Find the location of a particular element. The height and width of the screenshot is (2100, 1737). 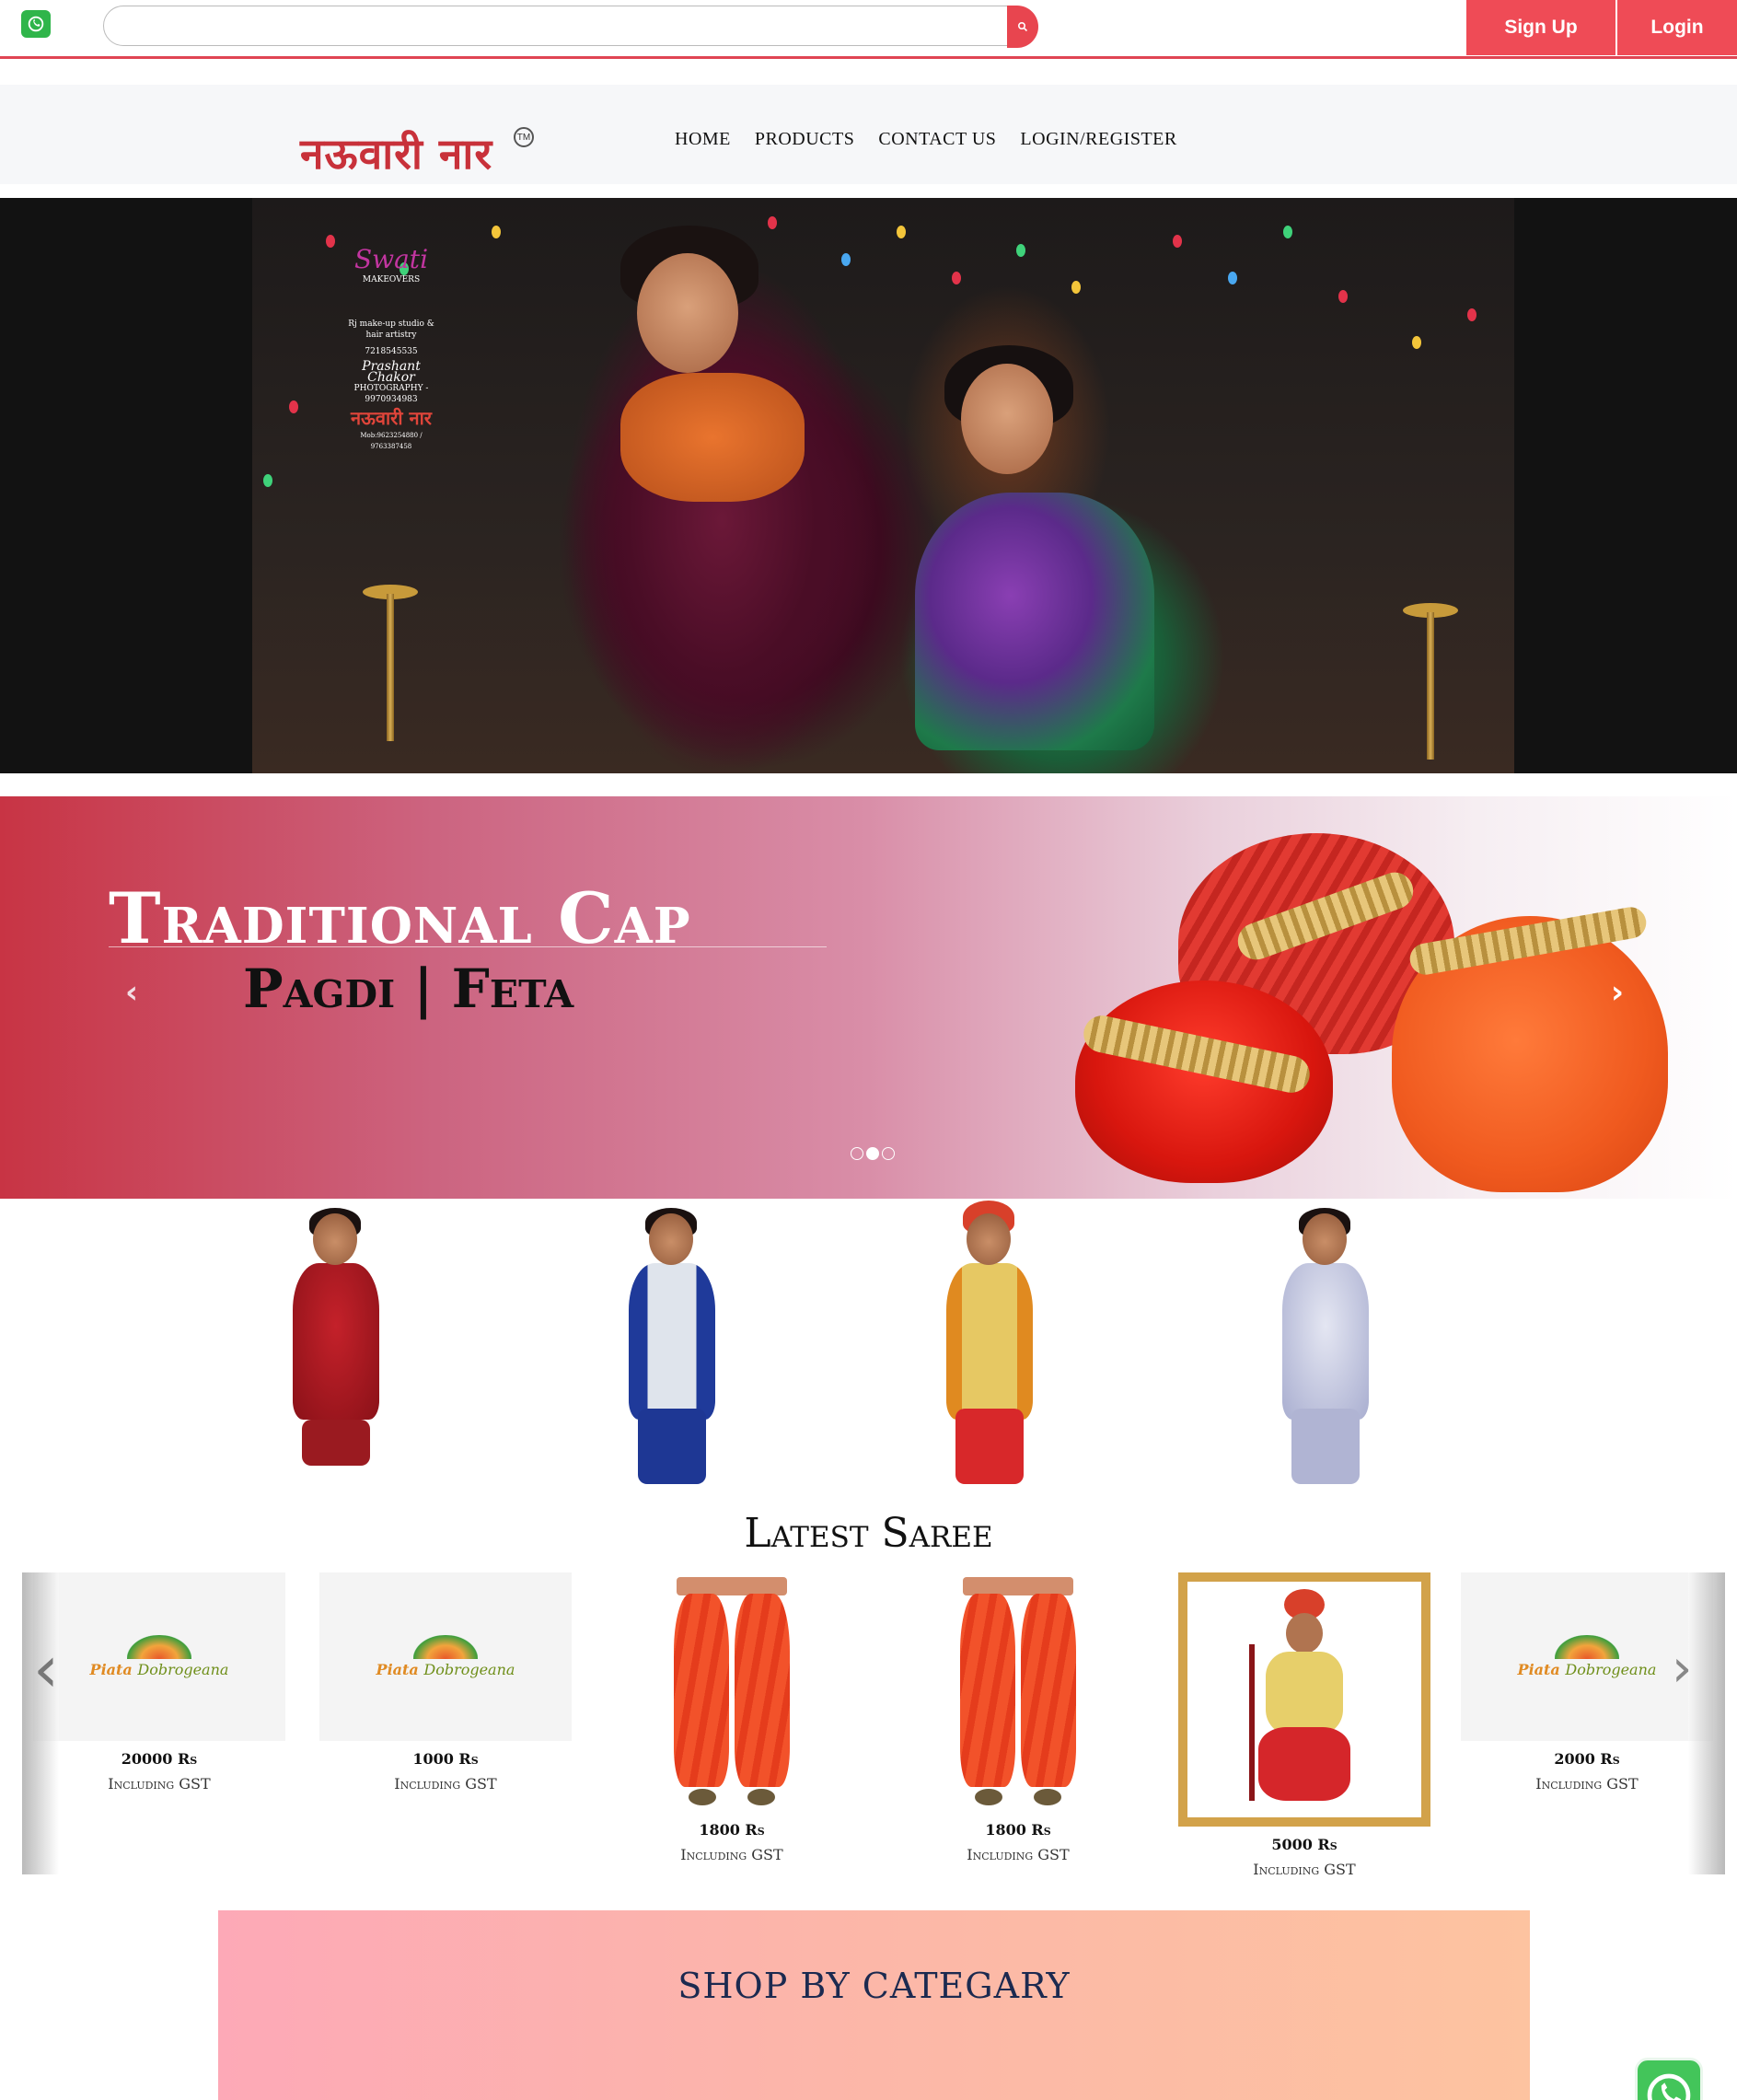

trademark-badge: TM is located at coordinates (524, 137).